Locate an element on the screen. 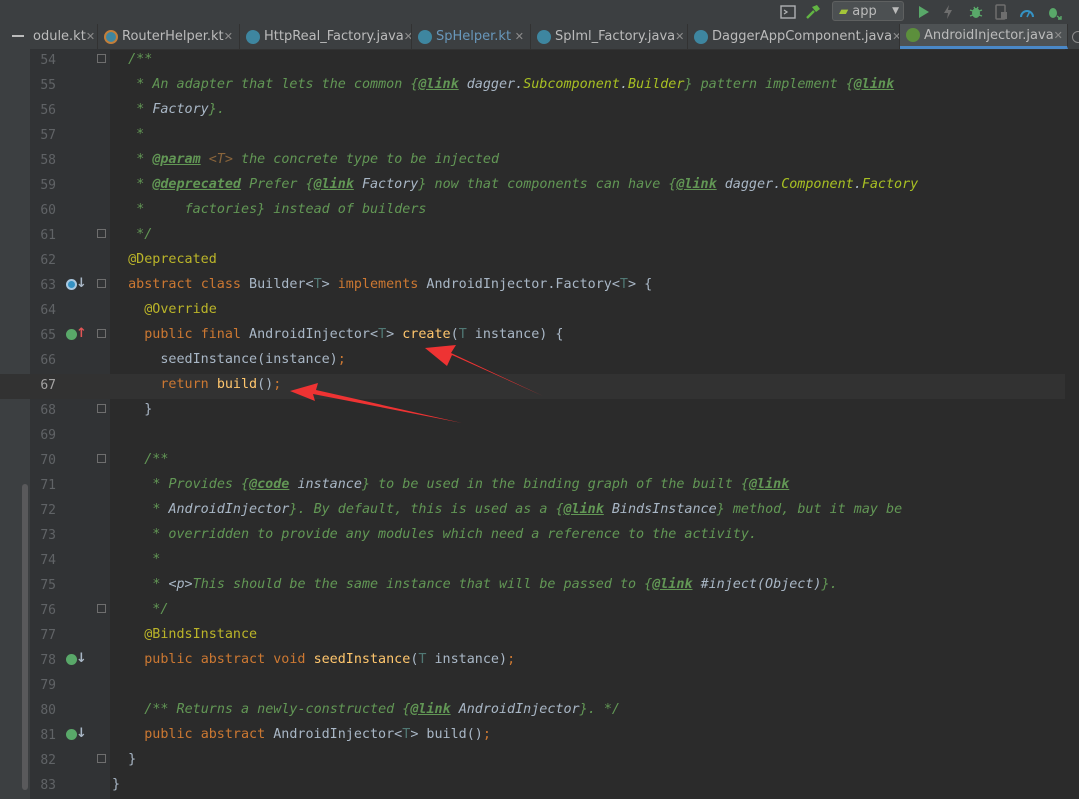 Image resolution: width=1079 pixels, height=799 pixels. tab-spiml-factory-java: SpIml_Factory.java ✕ is located at coordinates (609, 36).